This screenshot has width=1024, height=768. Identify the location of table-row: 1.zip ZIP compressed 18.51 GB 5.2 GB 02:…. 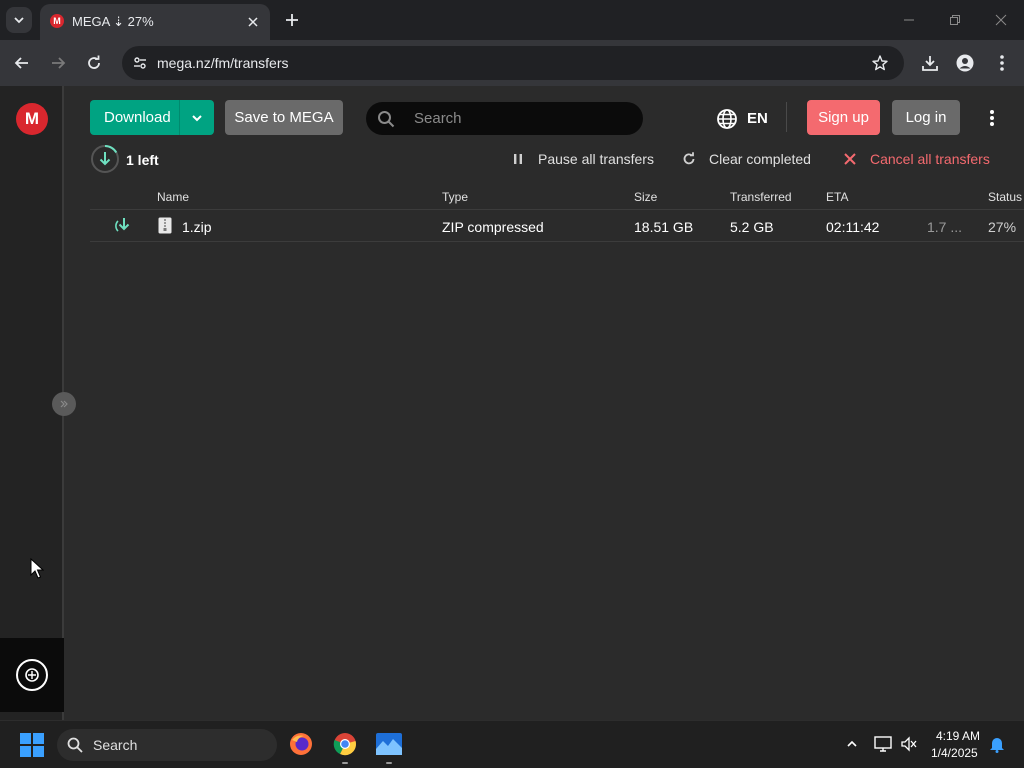
(557, 226).